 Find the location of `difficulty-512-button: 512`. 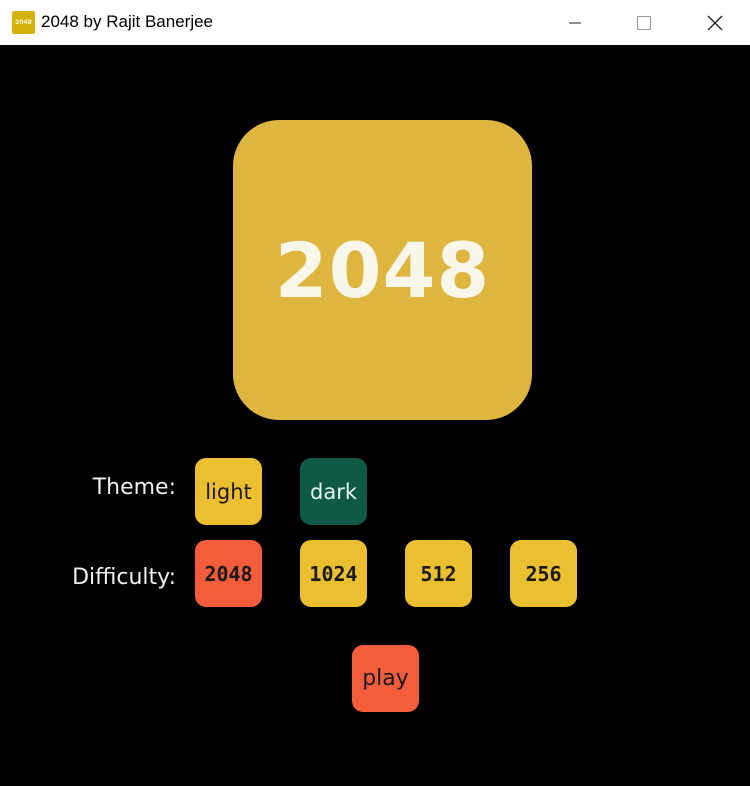

difficulty-512-button: 512 is located at coordinates (438, 573).